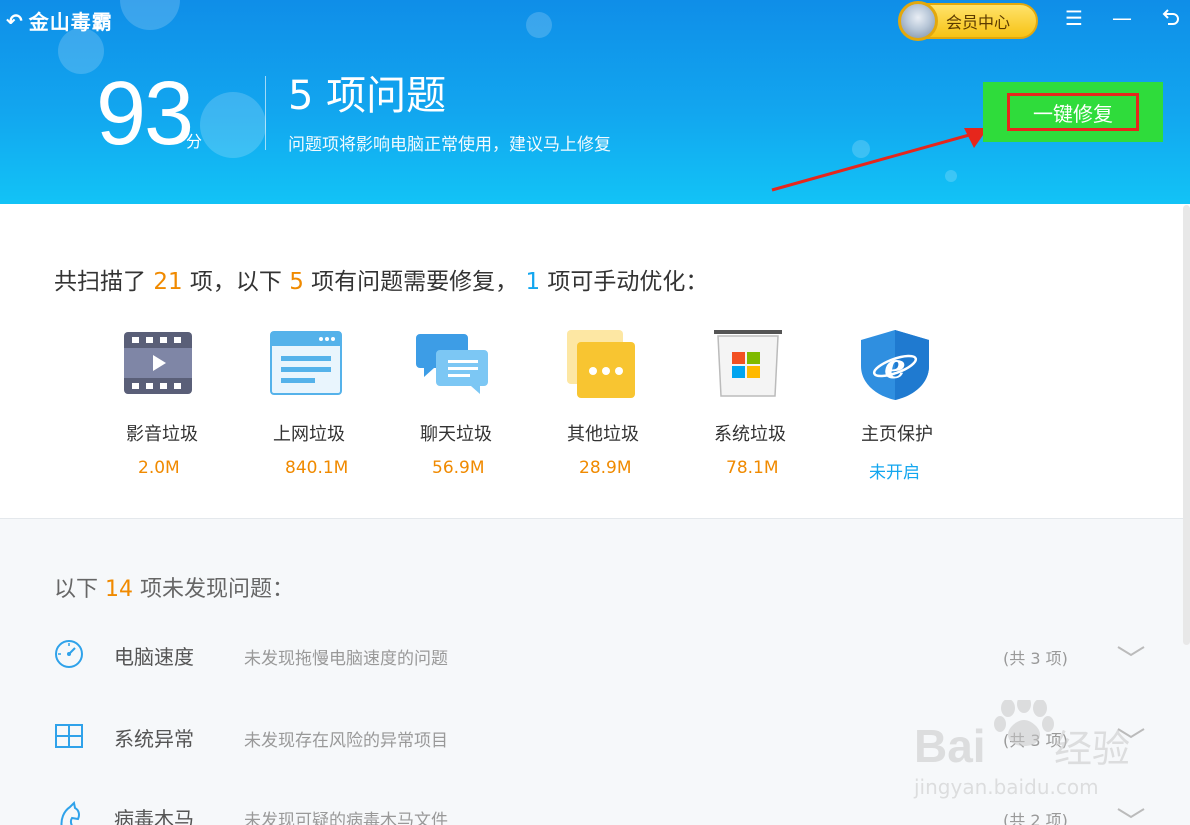 This screenshot has width=1190, height=825. I want to click on summary-text: 项可手动优化：, so click(624, 282).